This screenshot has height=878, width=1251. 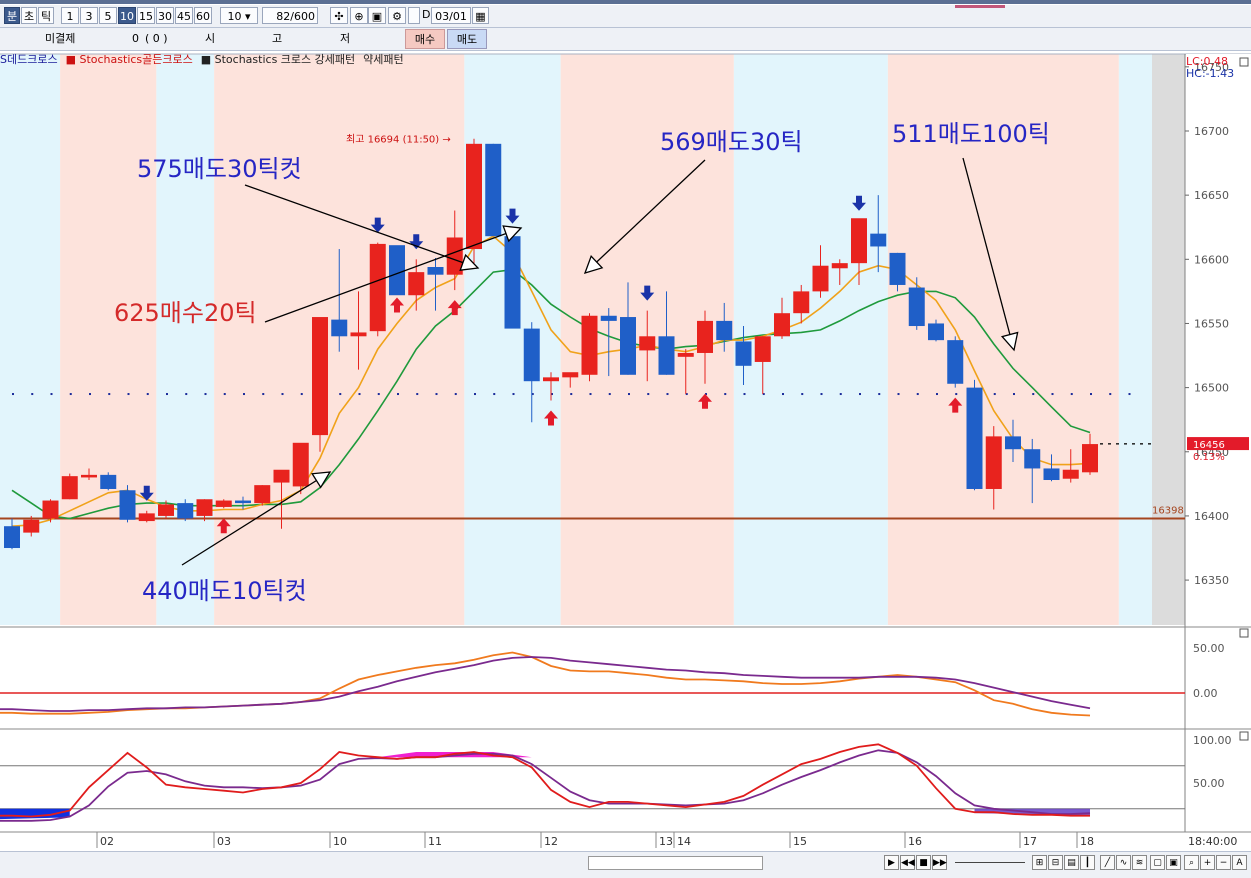 What do you see at coordinates (971, 134) in the screenshot?
I see `annotation-511: 511매도100틱` at bounding box center [971, 134].